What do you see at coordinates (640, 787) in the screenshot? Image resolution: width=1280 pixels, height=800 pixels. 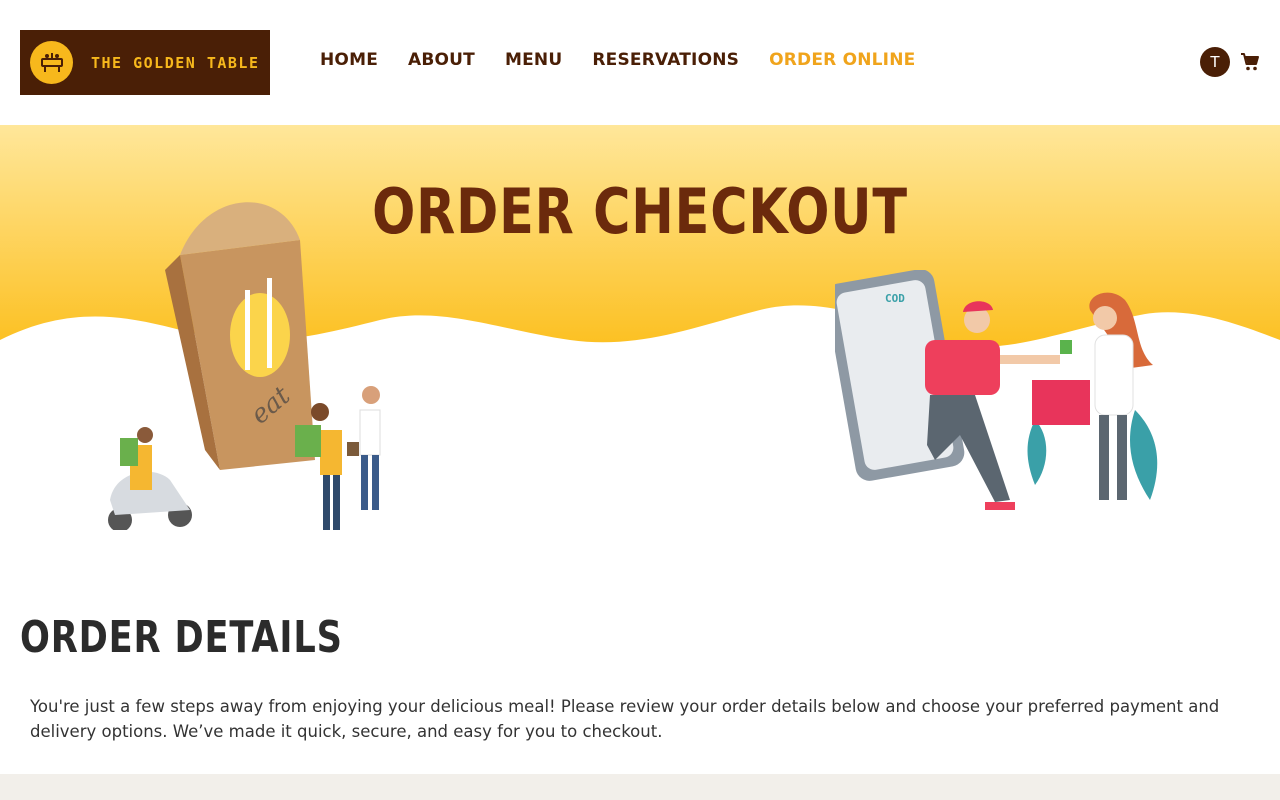 I see `next-section-band` at bounding box center [640, 787].